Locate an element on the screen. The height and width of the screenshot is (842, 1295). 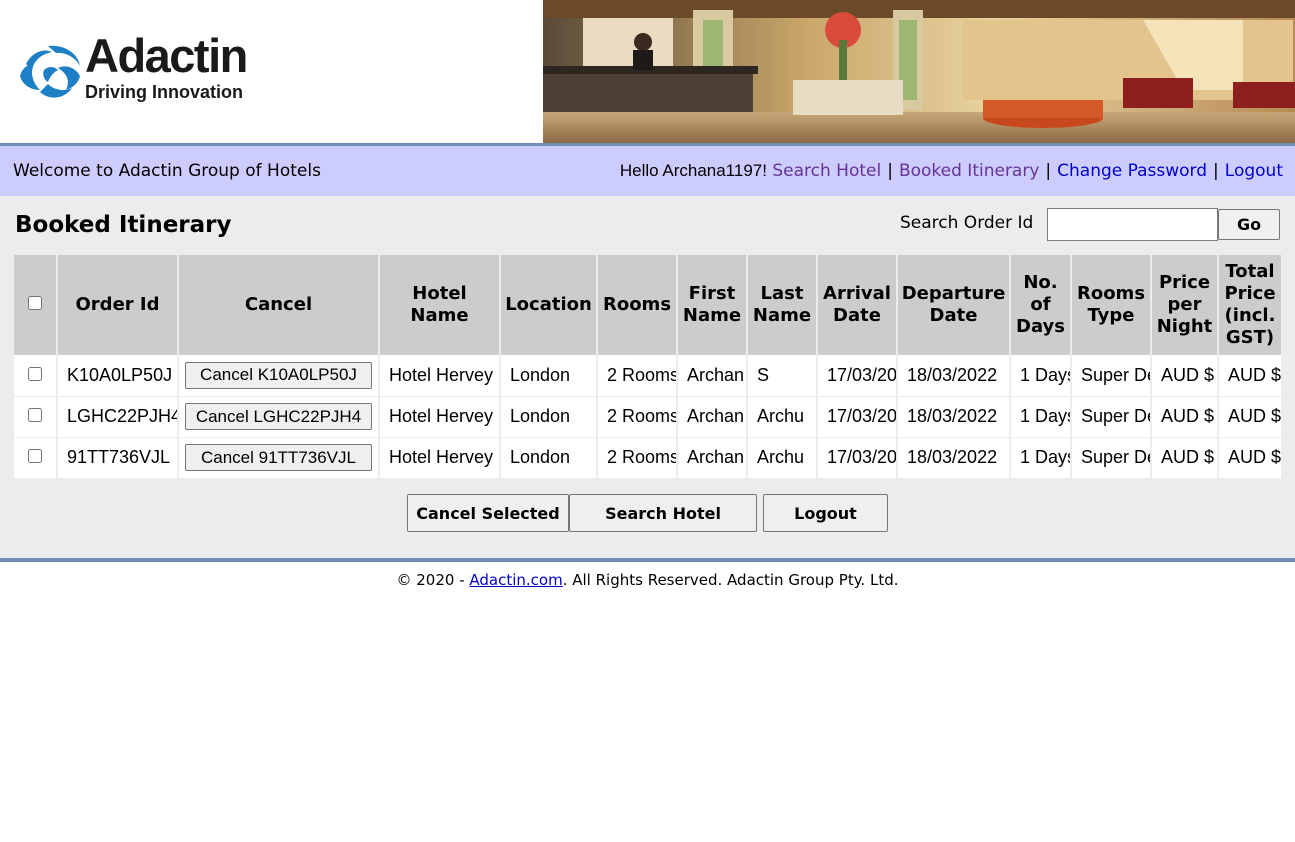
cancel-order-button: Cancel 91TT736VJL is located at coordinates (278, 457).